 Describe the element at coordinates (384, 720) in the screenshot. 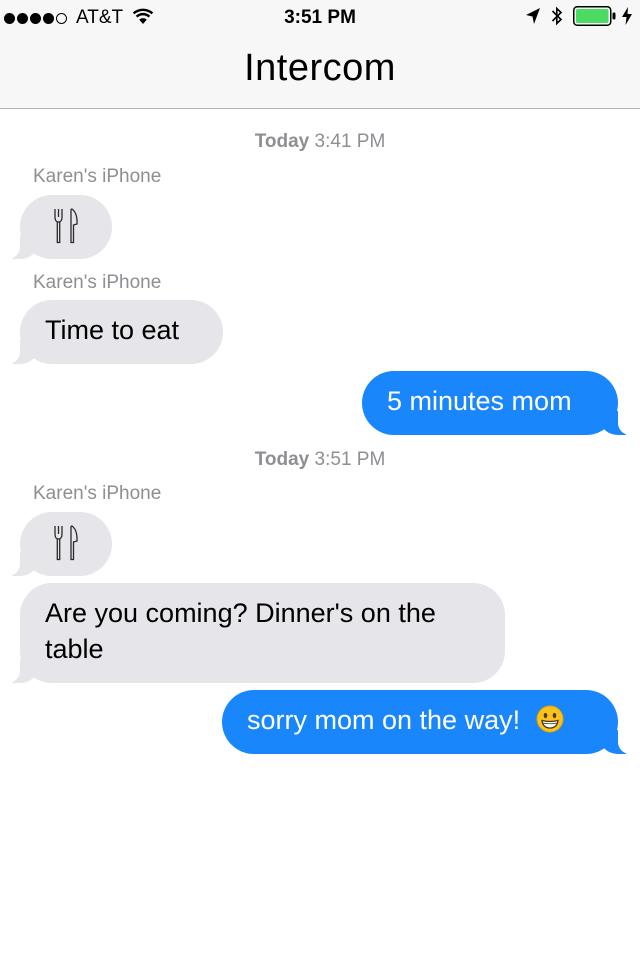

I see `message-text: sorry mom on the way!` at that location.